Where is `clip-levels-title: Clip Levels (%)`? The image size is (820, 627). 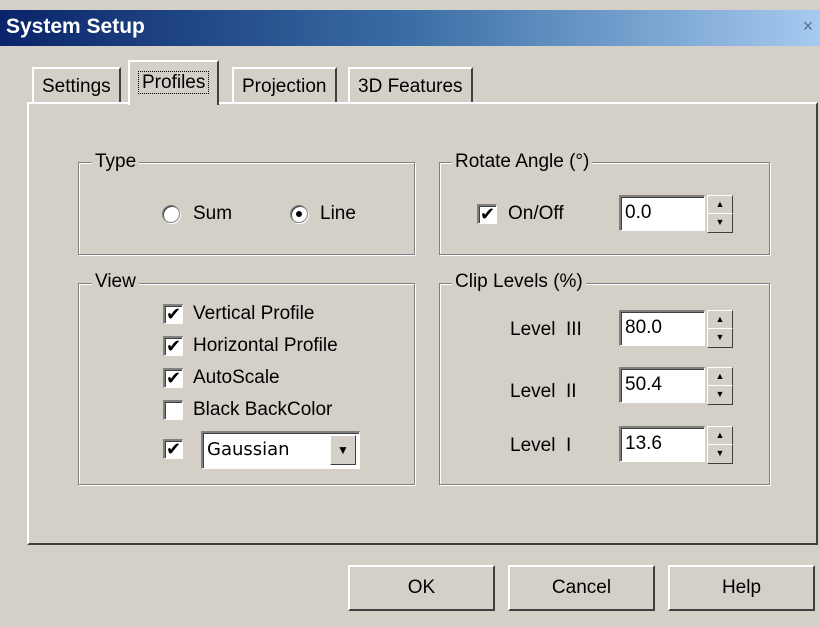 clip-levels-title: Clip Levels (%) is located at coordinates (519, 282).